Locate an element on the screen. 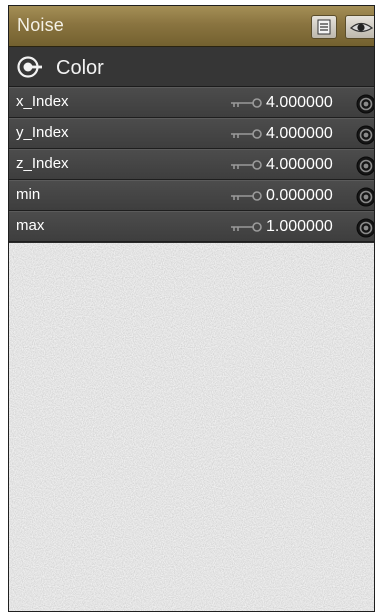 The image size is (375, 614). node-title: Noise is located at coordinates (41, 25).